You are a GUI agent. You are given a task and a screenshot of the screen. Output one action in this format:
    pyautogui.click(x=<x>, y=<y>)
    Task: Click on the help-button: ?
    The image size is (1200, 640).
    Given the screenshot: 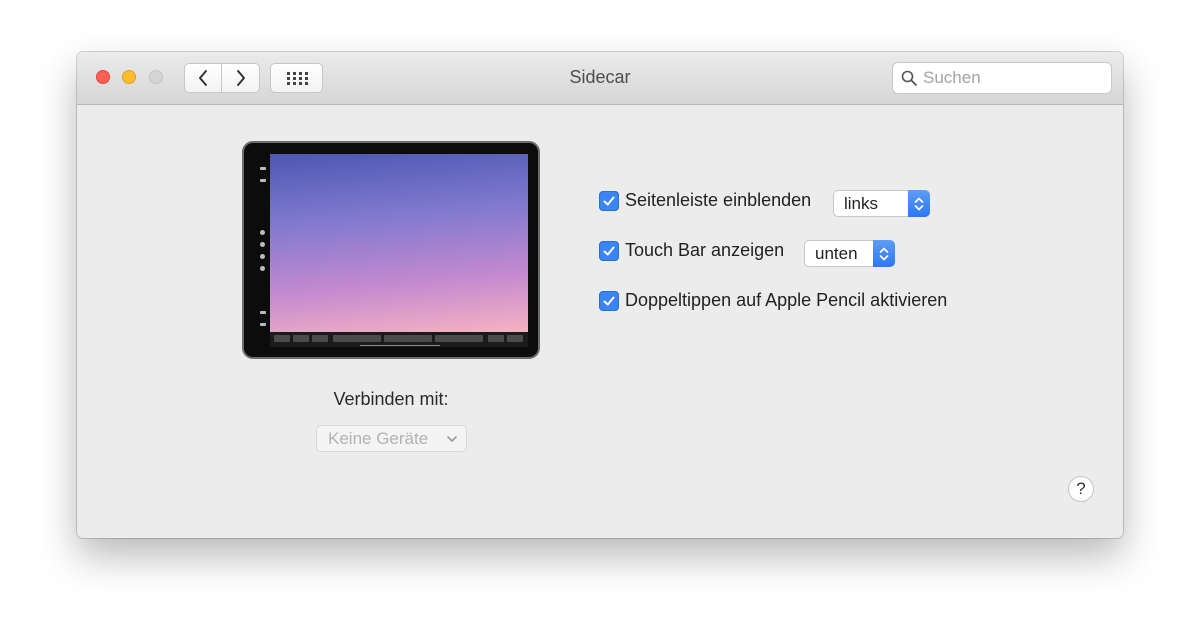 What is the action you would take?
    pyautogui.click(x=1081, y=489)
    